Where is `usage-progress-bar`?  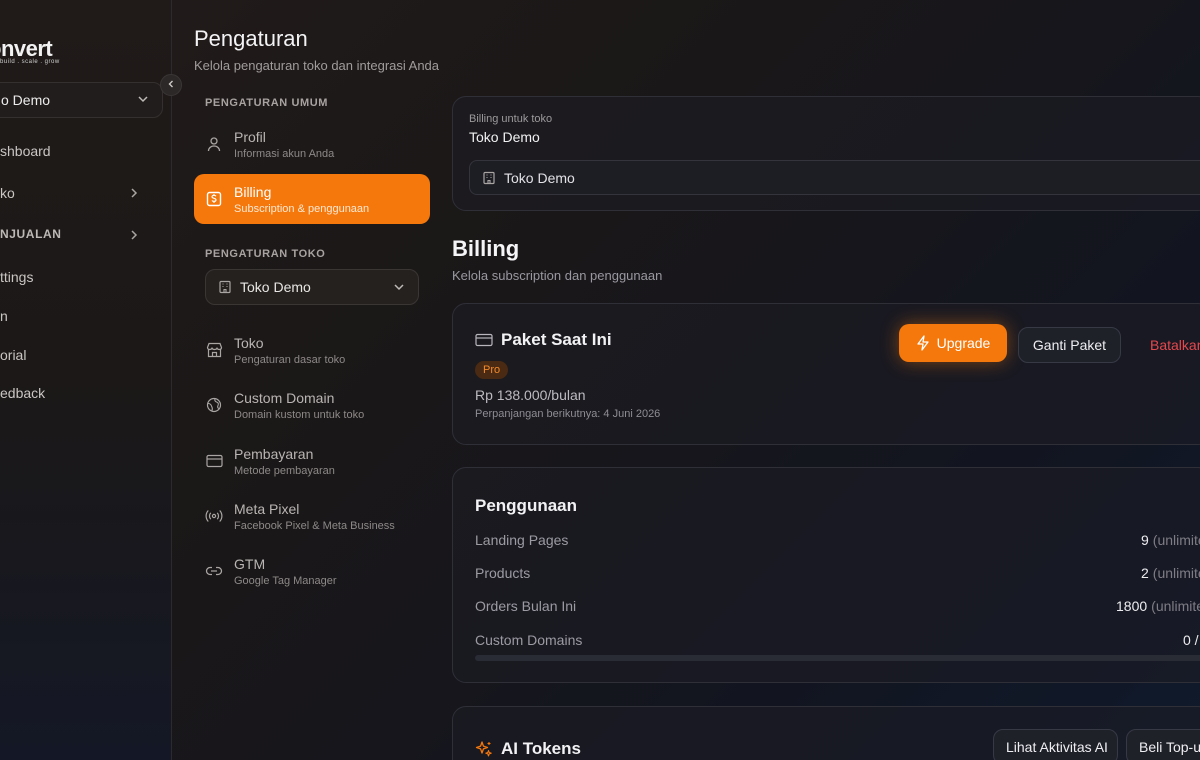 usage-progress-bar is located at coordinates (837, 658).